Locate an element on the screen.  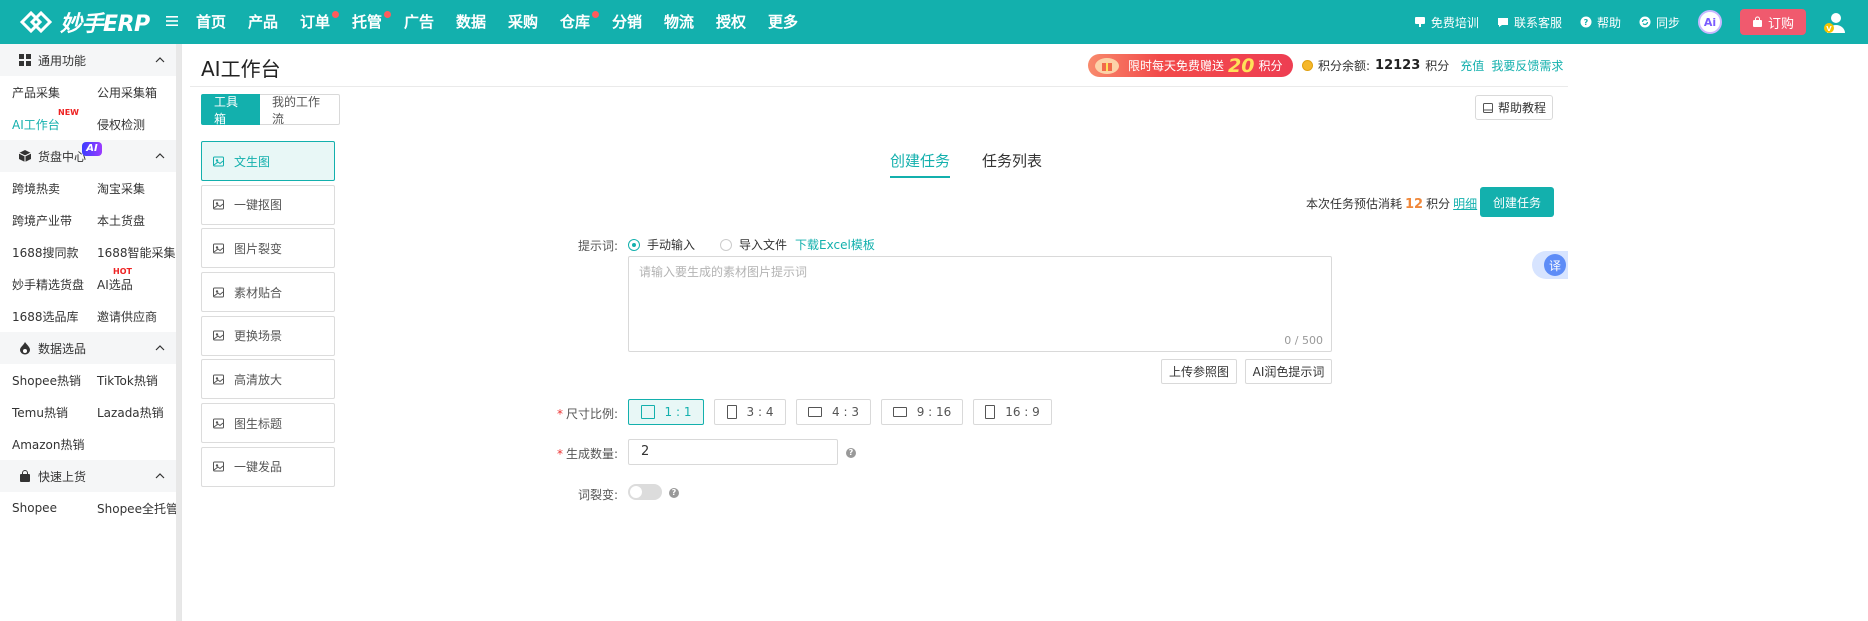
sidebar-group-header: 通用功能 is located at coordinates (90, 60).